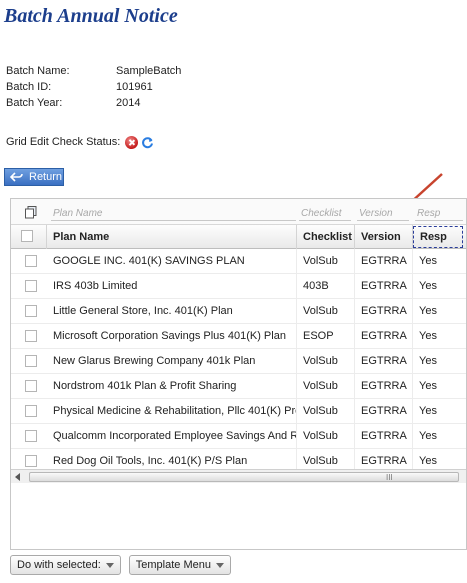  What do you see at coordinates (172, 460) in the screenshot?
I see `cell-plan-name: Red Dog Oil Tools, Inc. 401(K) P/S Plan` at bounding box center [172, 460].